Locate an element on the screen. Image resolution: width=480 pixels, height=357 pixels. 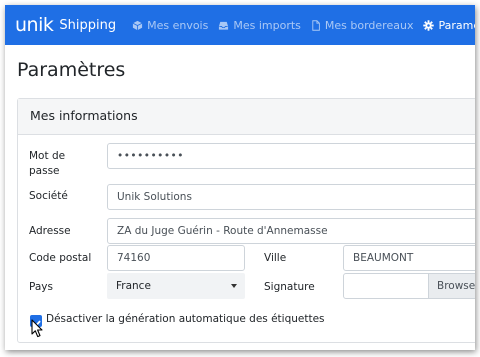
city-field: BEAUMONT is located at coordinates (409, 258).